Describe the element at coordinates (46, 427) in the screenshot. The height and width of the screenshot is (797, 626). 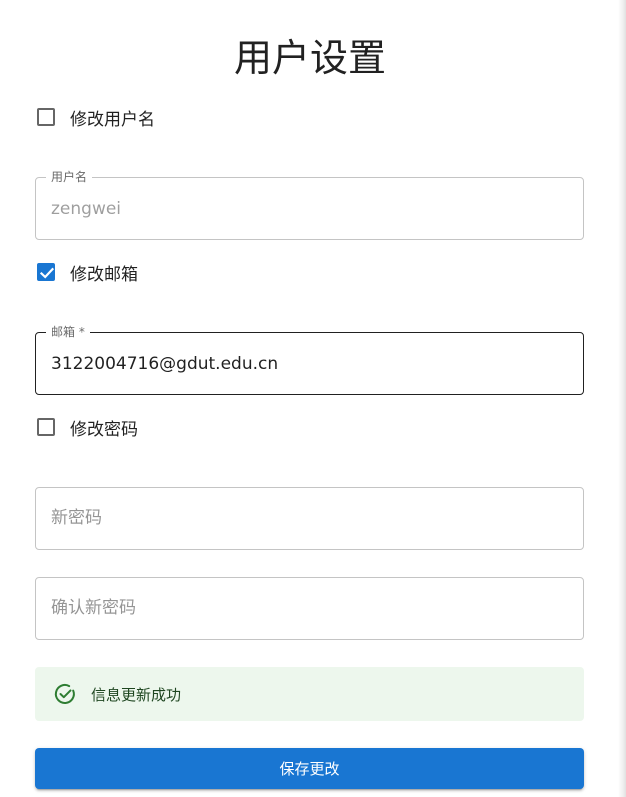
I see `change-password-checkbox` at that location.